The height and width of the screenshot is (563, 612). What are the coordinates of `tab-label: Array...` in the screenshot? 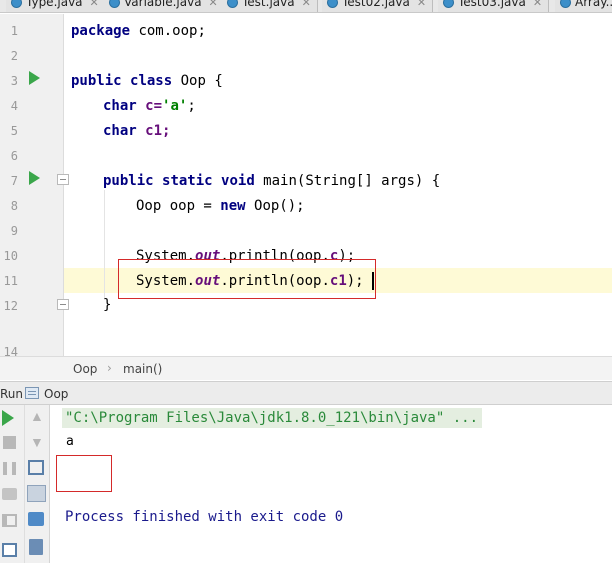 It's located at (593, 4).